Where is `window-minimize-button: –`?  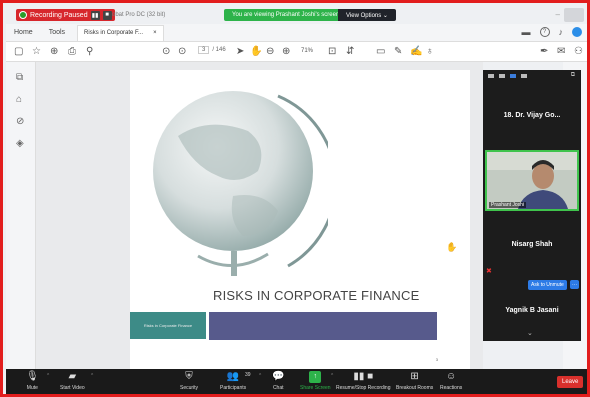 window-minimize-button: – is located at coordinates (558, 14).